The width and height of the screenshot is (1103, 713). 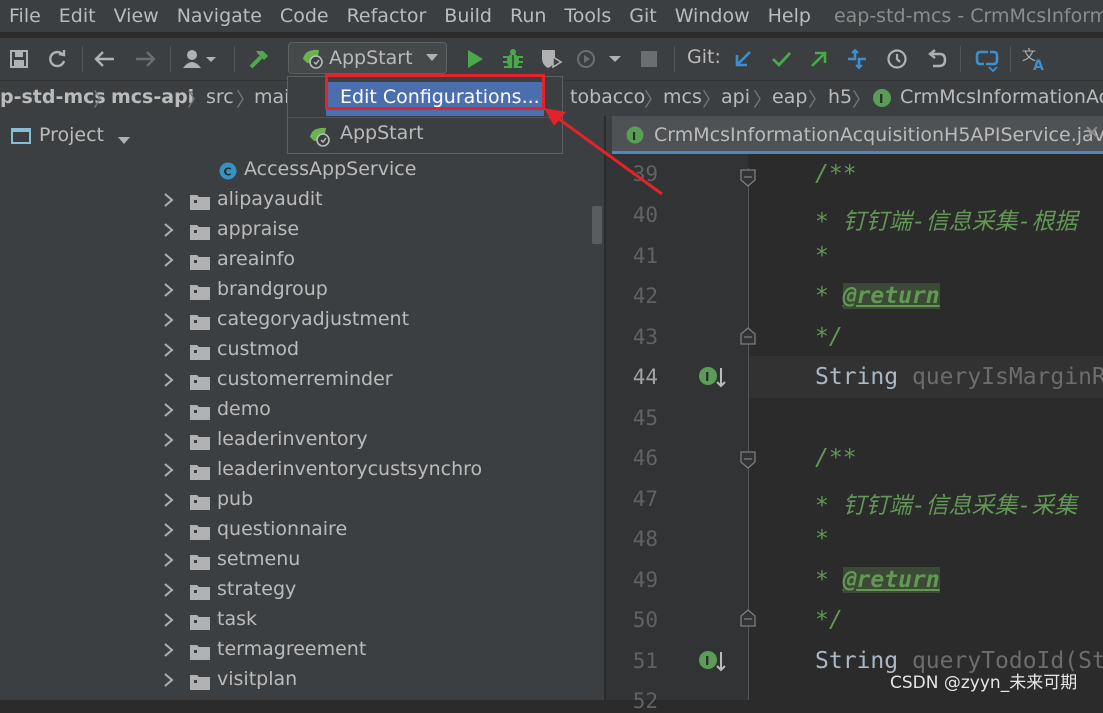 What do you see at coordinates (645, 499) in the screenshot?
I see `line-number: 47` at bounding box center [645, 499].